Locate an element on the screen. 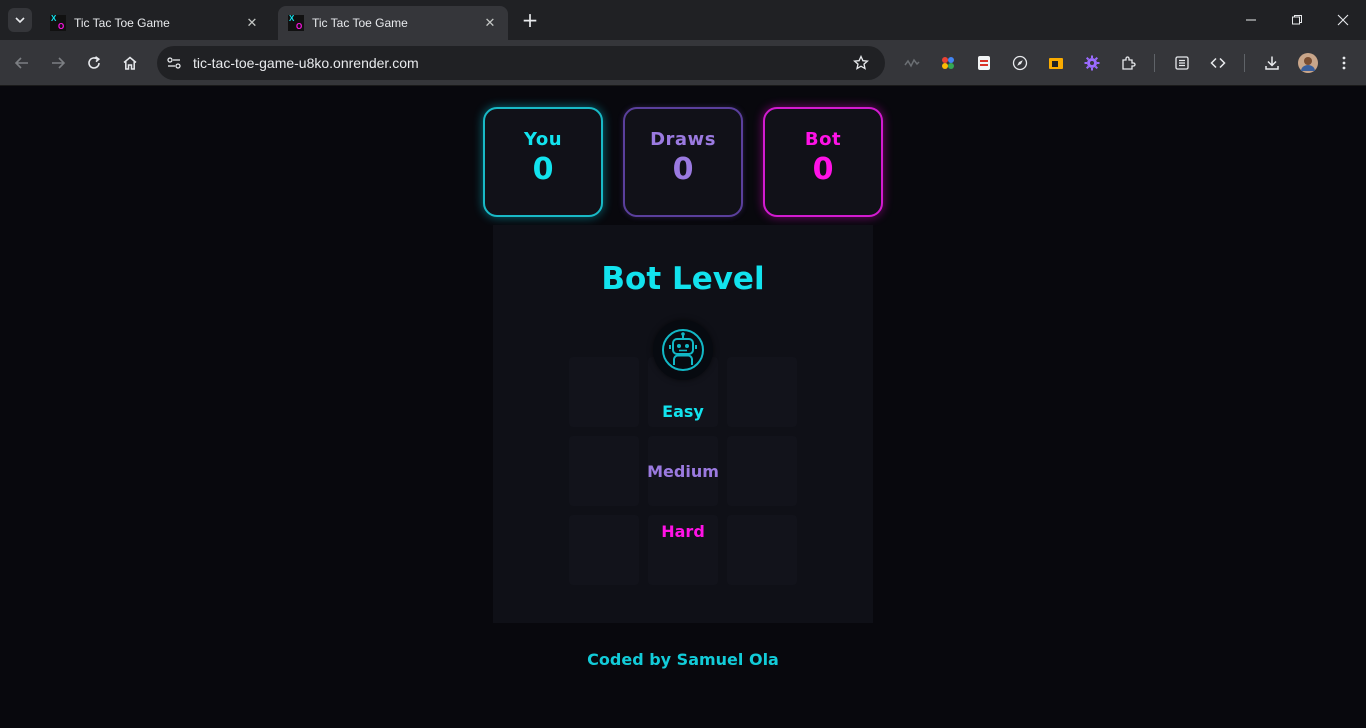  chevron-down-icon is located at coordinates (20, 20).